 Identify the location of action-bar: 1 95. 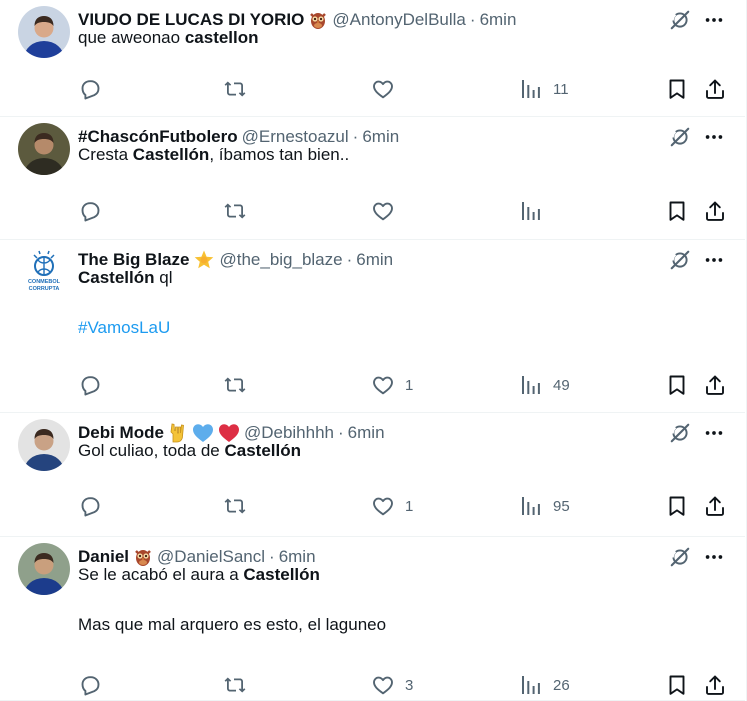
(372, 506).